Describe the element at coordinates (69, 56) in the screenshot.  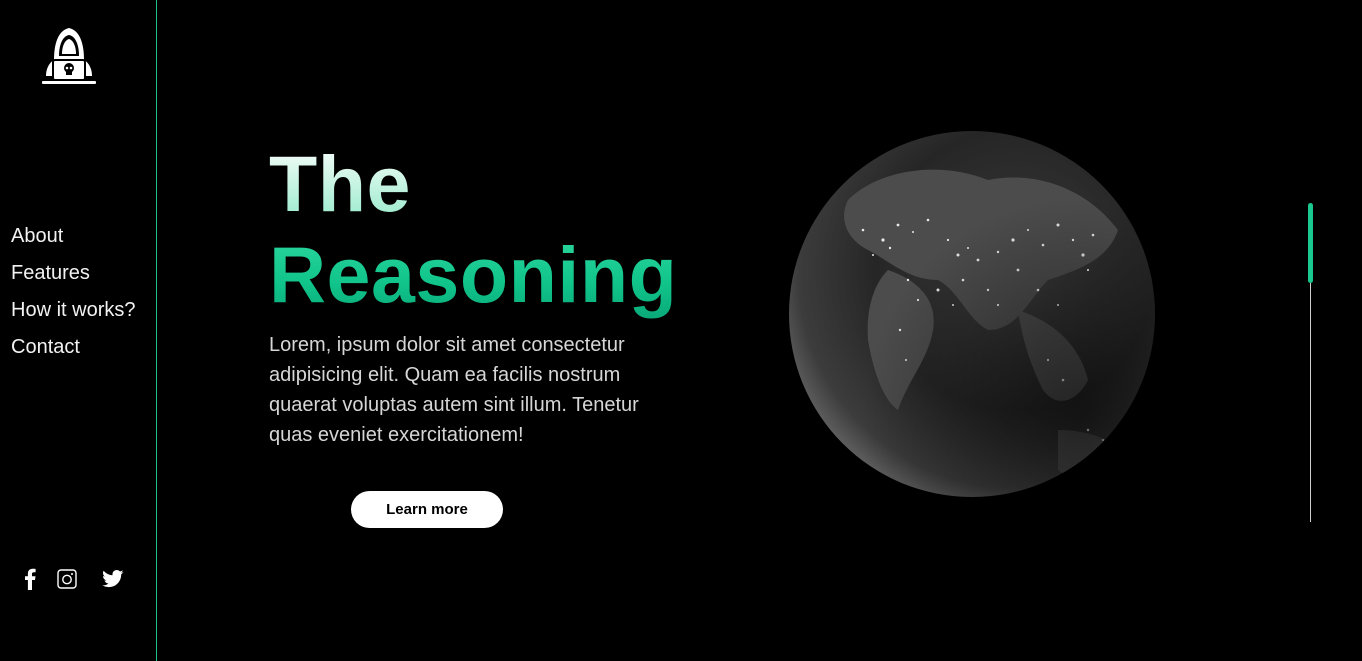
I see `hacker-logo-icon` at that location.